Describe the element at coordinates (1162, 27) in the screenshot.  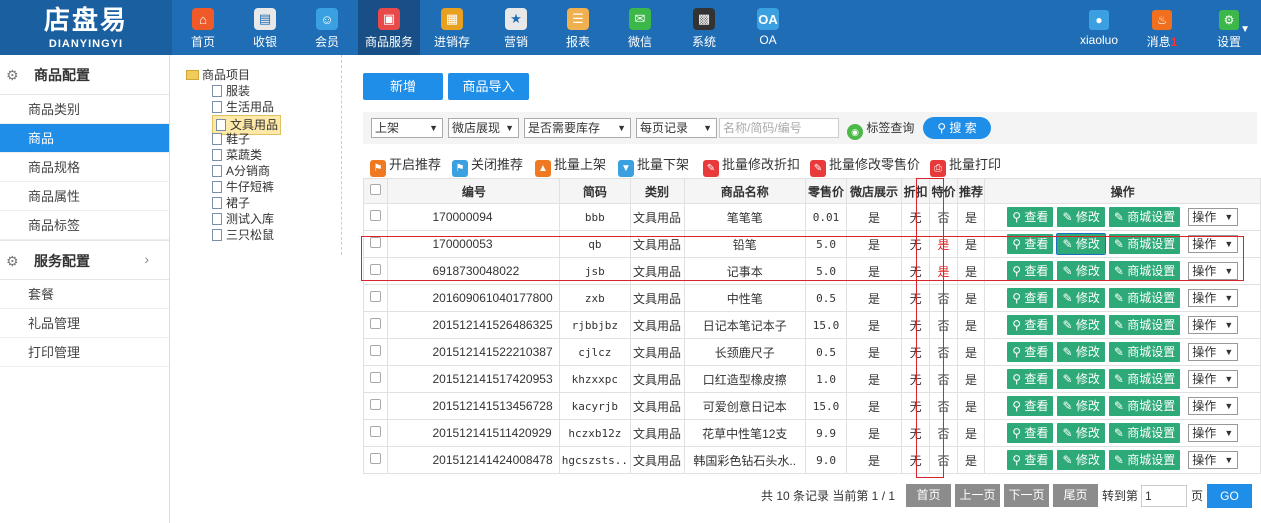
I see `messages-button: ♨ 消息1` at that location.